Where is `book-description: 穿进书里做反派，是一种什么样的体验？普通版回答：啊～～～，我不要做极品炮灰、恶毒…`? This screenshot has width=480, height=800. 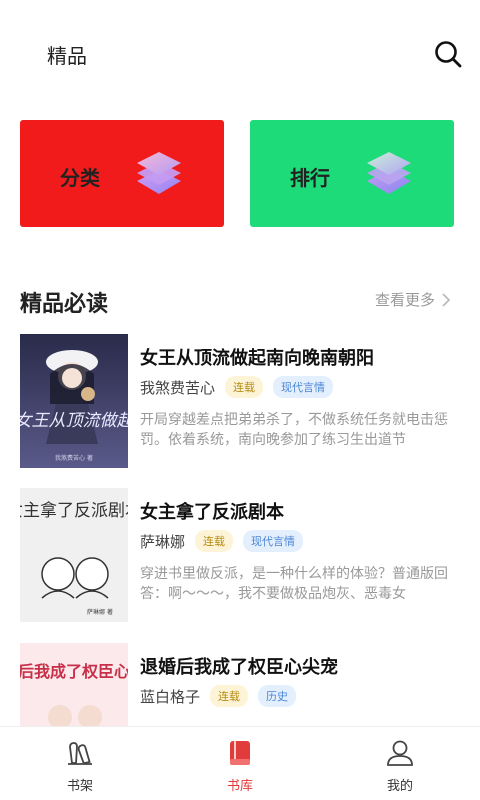 book-description: 穿进书里做反派，是一种什么样的体验？普通版回答：啊～～～，我不要做极品炮灰、恶毒… is located at coordinates (294, 584).